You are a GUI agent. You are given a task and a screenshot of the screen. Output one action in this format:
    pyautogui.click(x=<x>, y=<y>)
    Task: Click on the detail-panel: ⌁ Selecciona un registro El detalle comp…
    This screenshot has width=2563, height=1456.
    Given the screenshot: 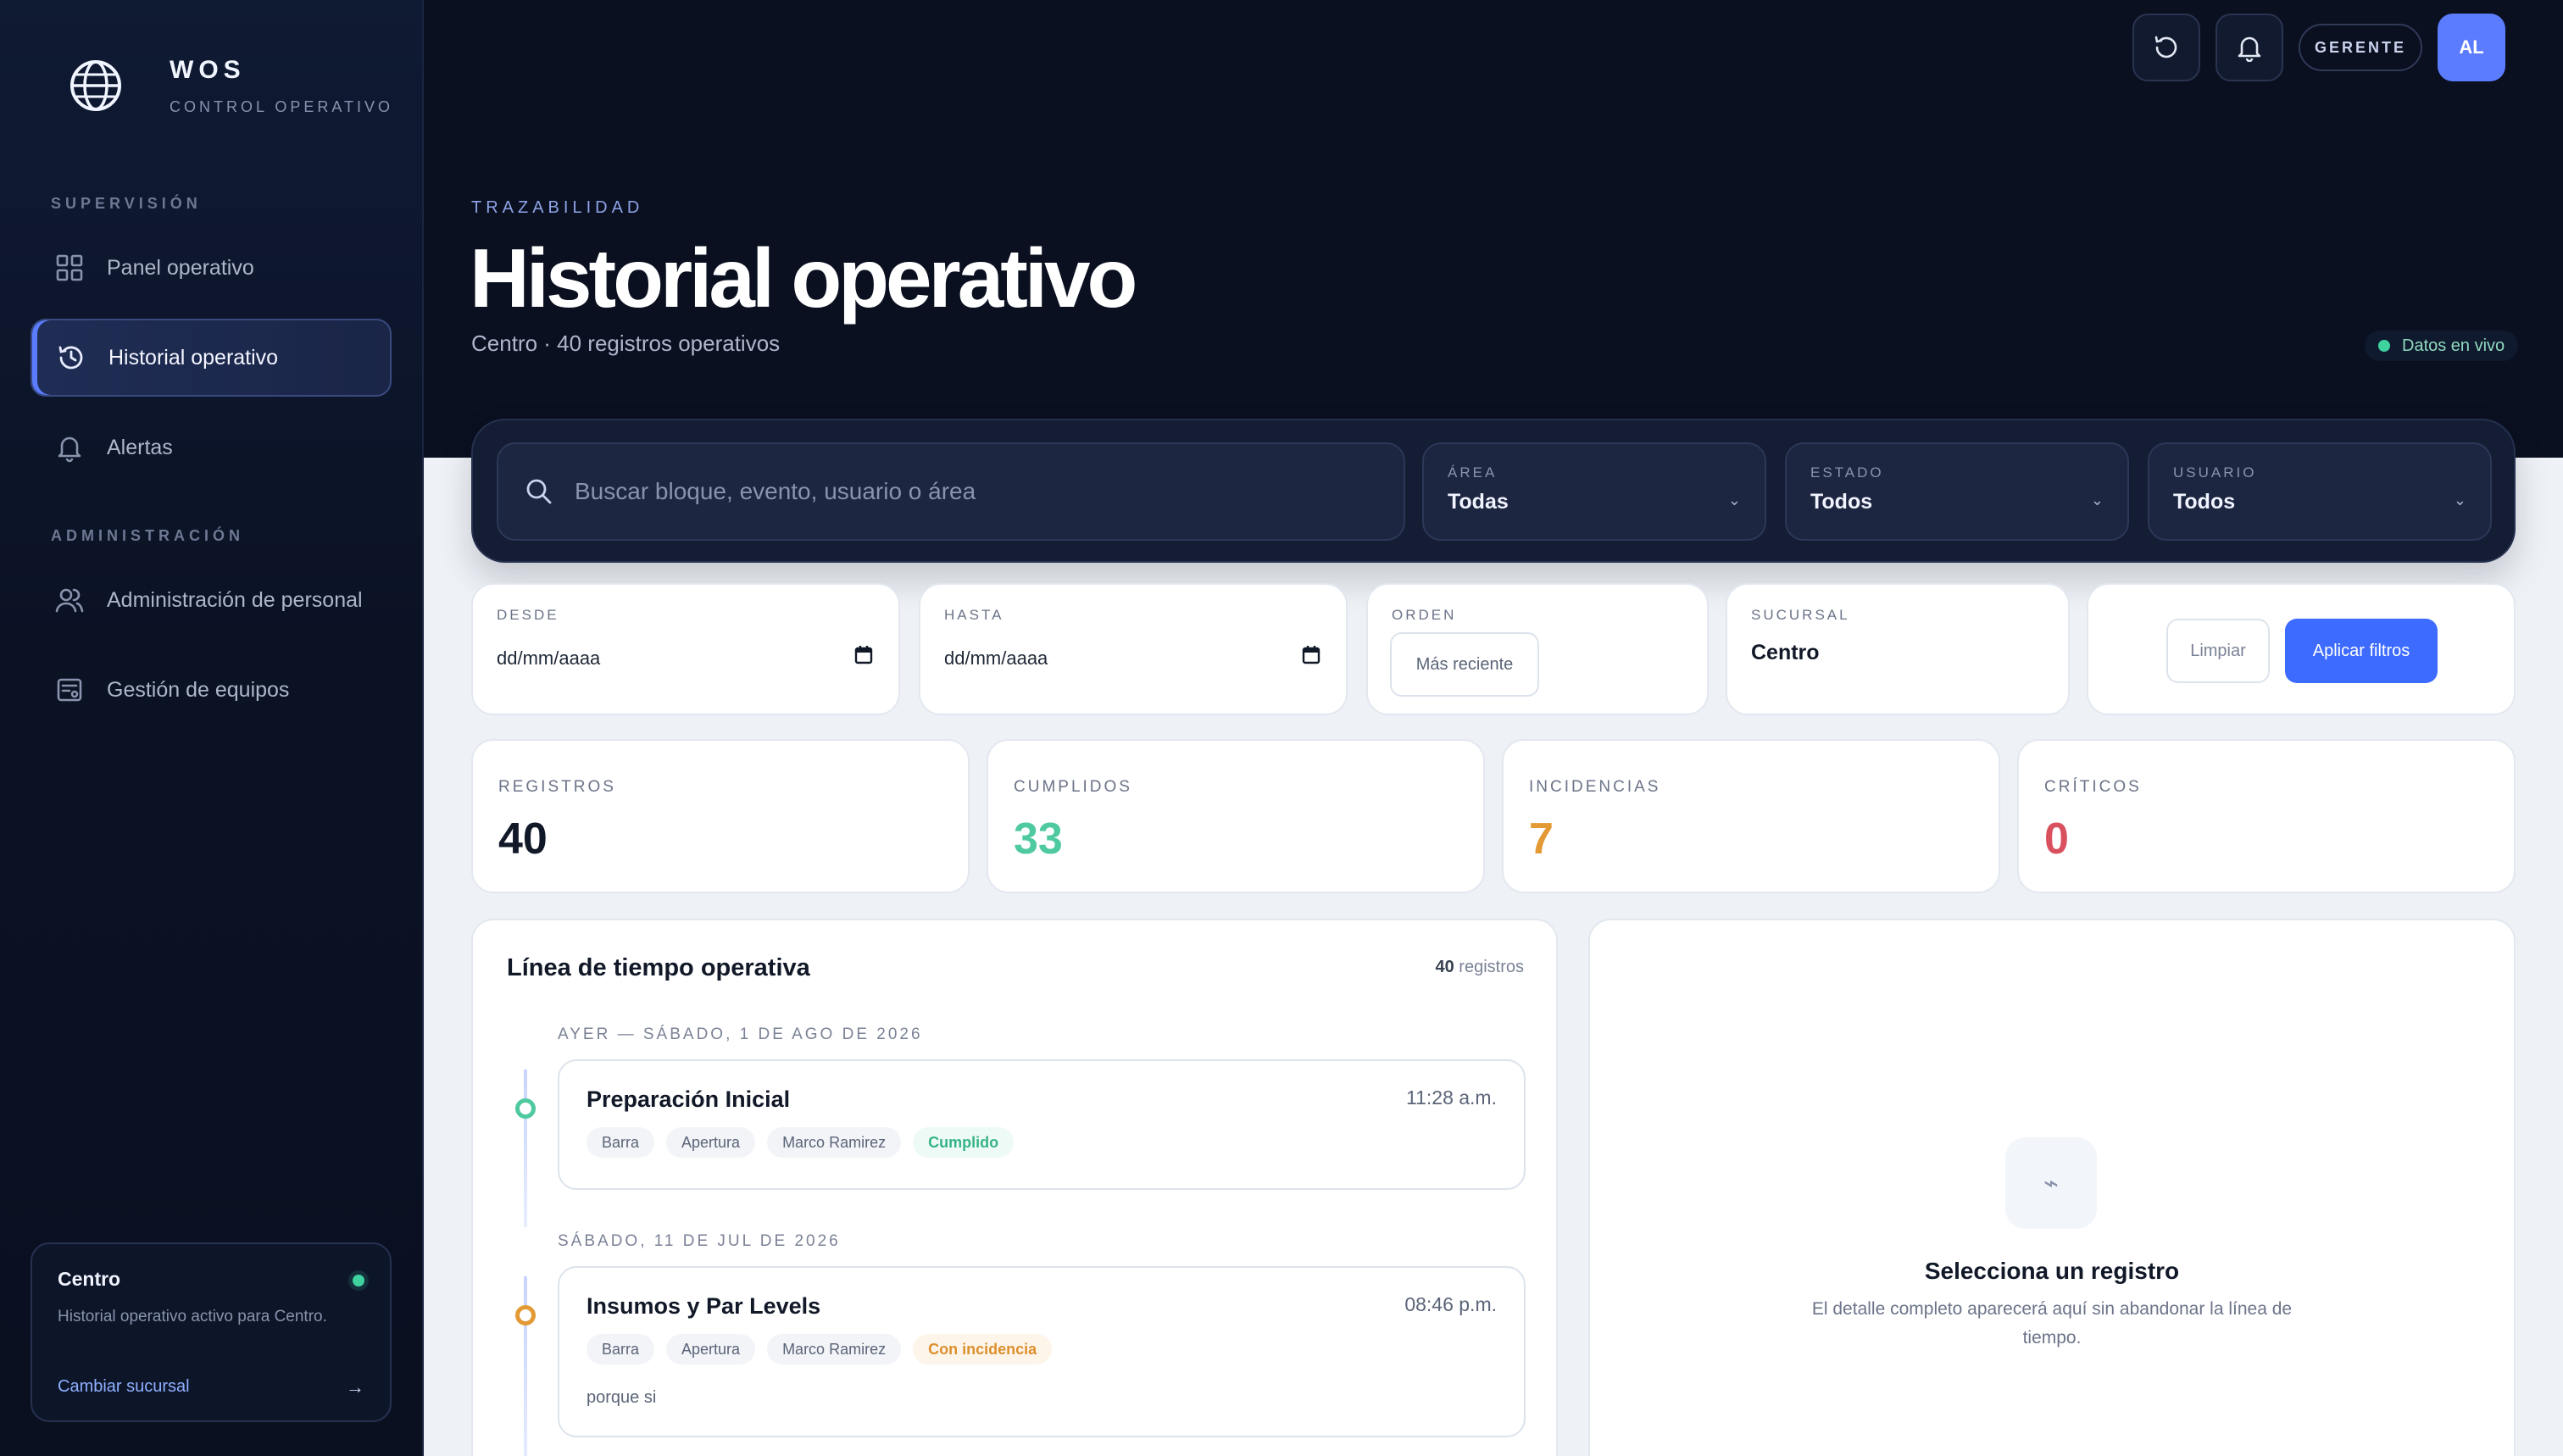 What is the action you would take?
    pyautogui.click(x=2052, y=1187)
    